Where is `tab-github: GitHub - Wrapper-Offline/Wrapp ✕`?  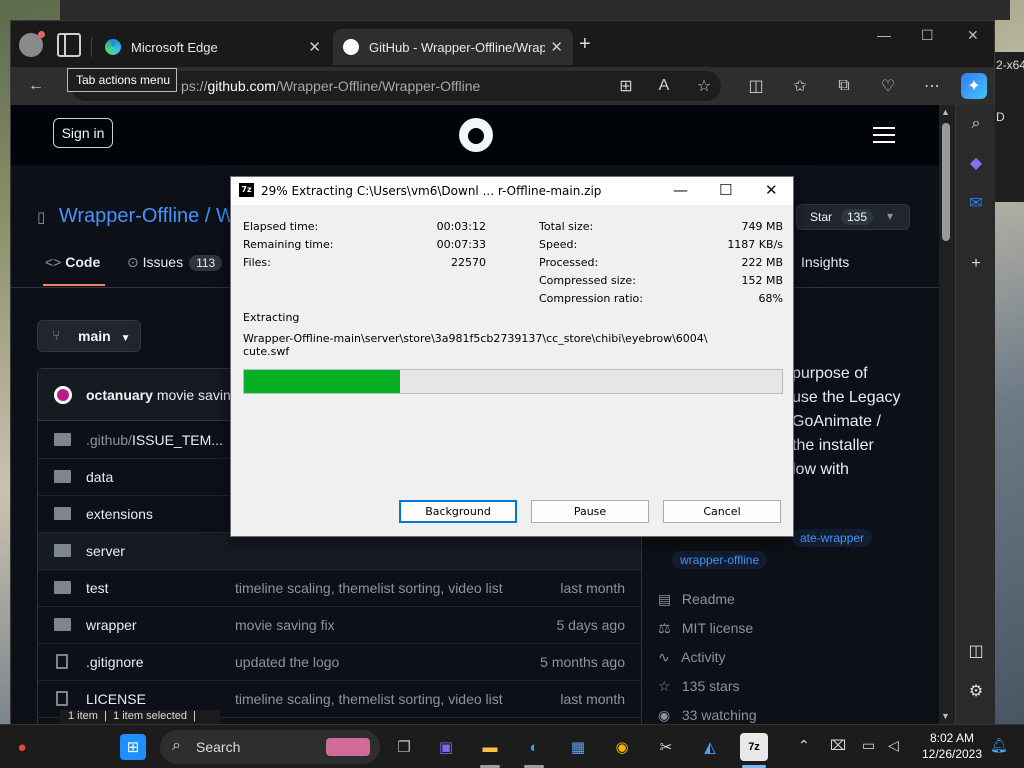
tab-github: GitHub - Wrapper-Offline/Wrapp ✕ is located at coordinates (453, 47).